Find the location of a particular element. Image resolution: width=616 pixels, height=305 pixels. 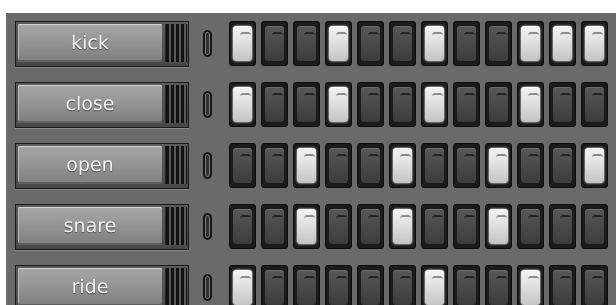

track-button-open: open is located at coordinates (102, 166).